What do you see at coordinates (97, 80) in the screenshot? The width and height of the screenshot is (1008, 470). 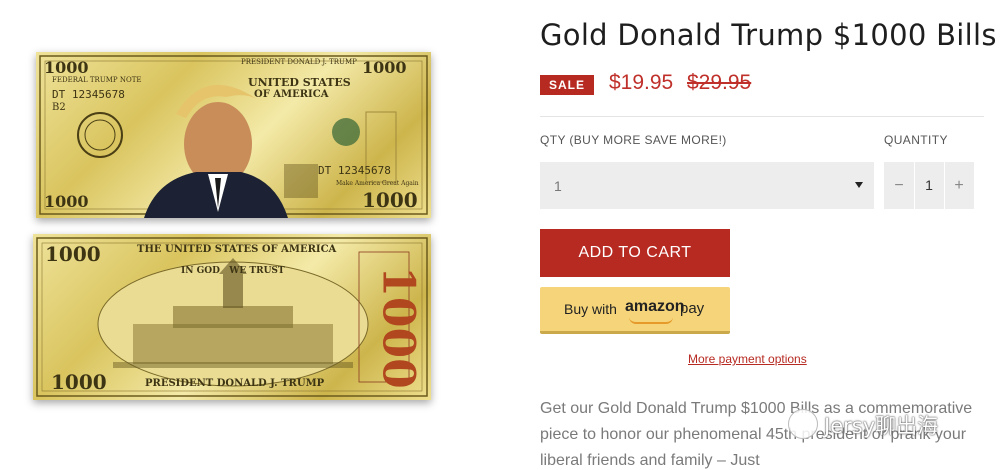 I see `front-federal-note: FEDERAL TRUMP NOTE` at bounding box center [97, 80].